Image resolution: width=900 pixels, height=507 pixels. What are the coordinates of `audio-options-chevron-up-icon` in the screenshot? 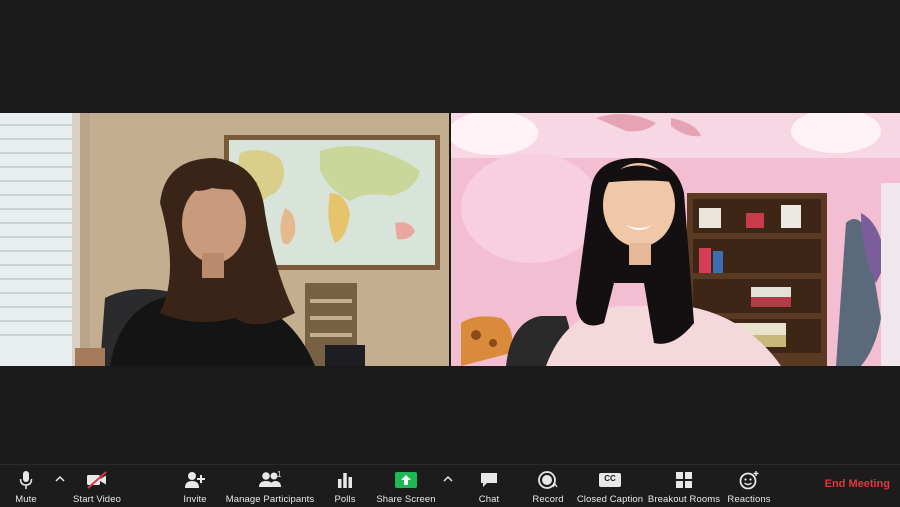 It's located at (60, 479).